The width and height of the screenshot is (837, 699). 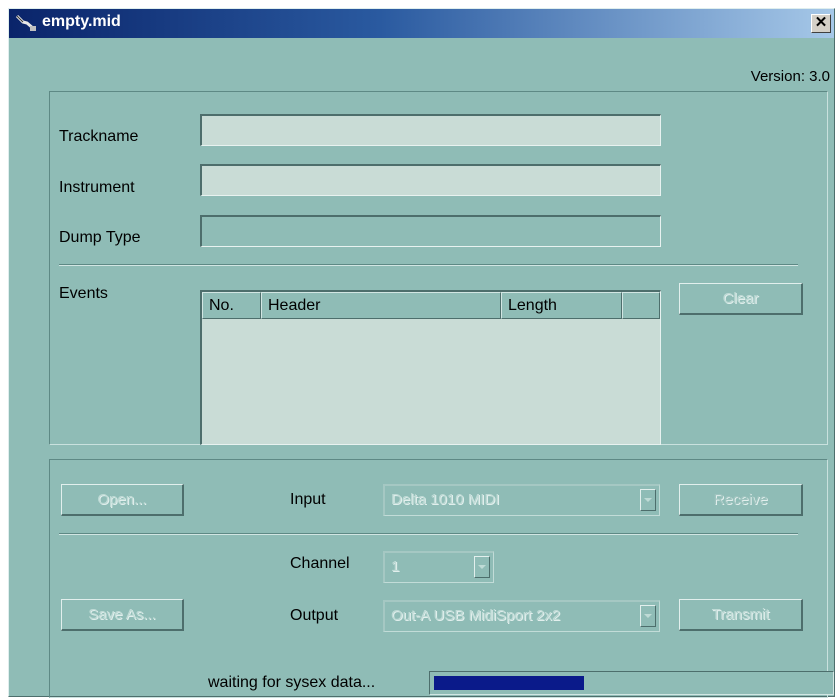 What do you see at coordinates (381, 305) in the screenshot?
I see `column-header-header: Header` at bounding box center [381, 305].